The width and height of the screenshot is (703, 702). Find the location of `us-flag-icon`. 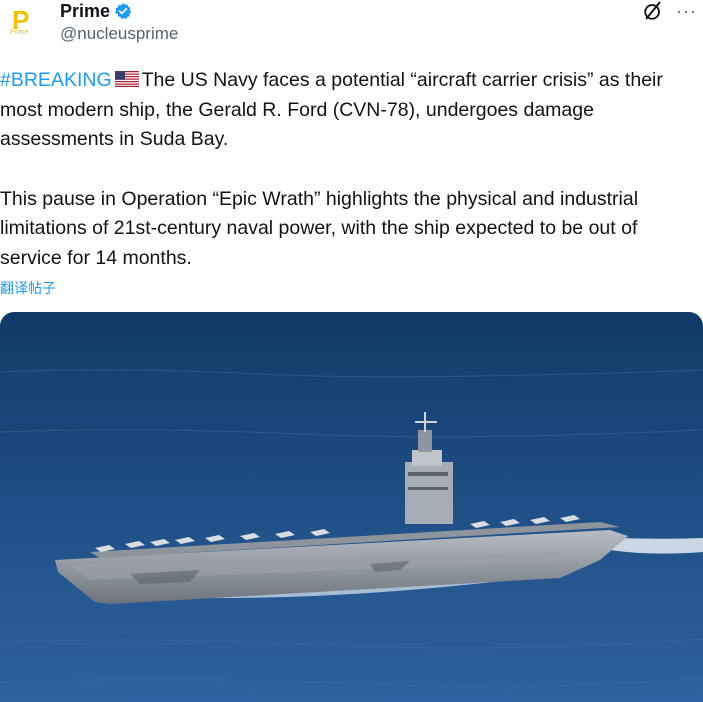

us-flag-icon is located at coordinates (126, 79).